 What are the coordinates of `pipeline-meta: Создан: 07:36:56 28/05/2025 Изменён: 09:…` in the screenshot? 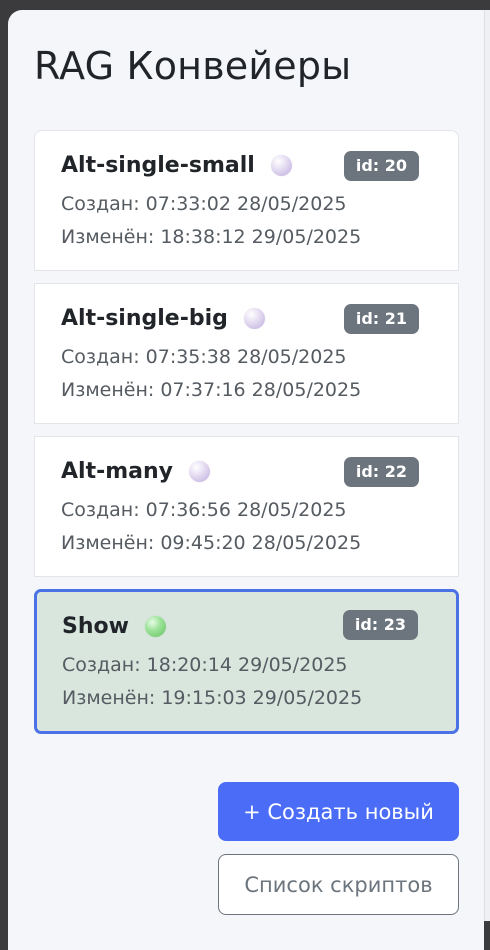 It's located at (246, 527).